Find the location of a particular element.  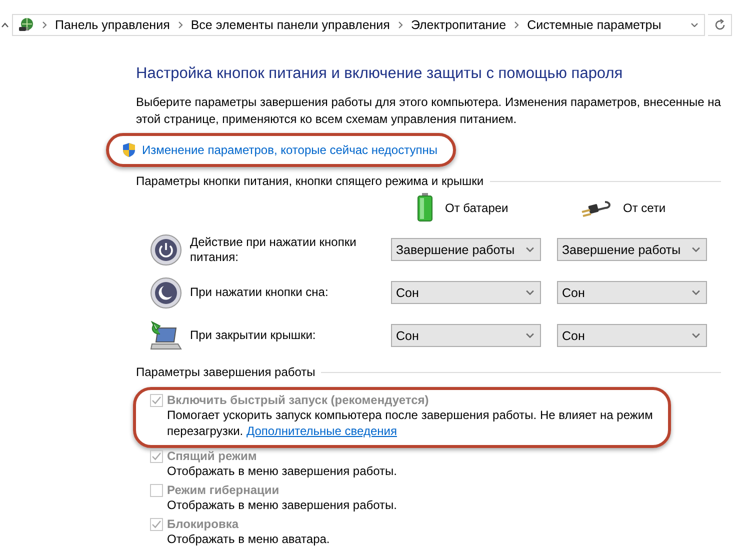

section-title: Параметры кнопки питания, кнопки спящего режима и крышки is located at coordinates (310, 181).